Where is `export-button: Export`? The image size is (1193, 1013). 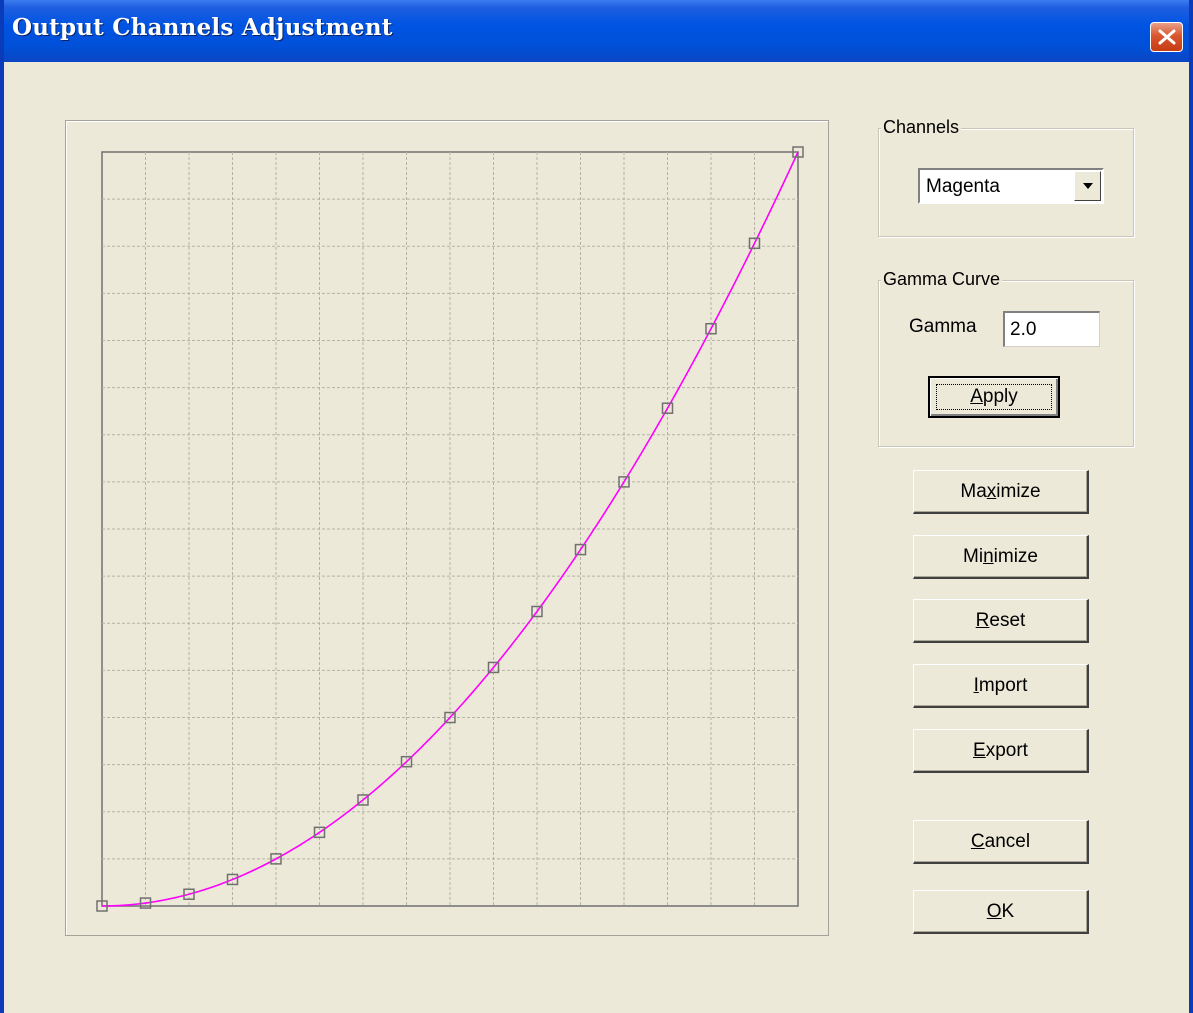 export-button: Export is located at coordinates (1001, 751).